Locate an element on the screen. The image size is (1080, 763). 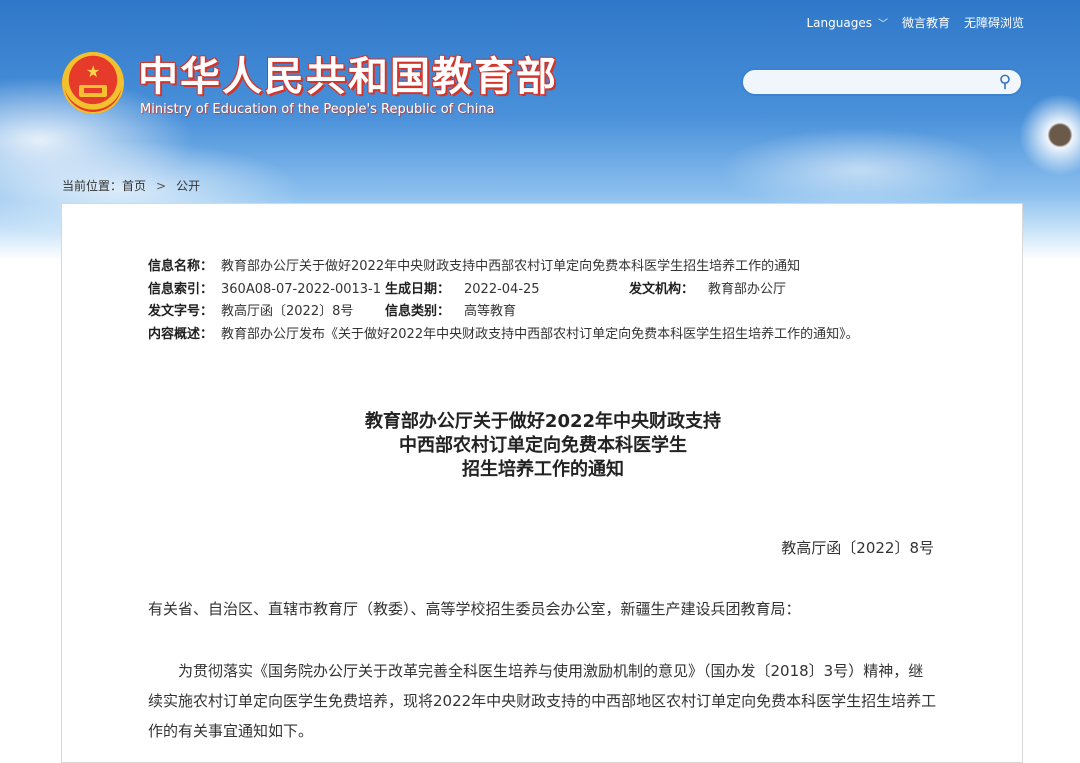
meta-category-value: 高等教育 is located at coordinates (490, 311).